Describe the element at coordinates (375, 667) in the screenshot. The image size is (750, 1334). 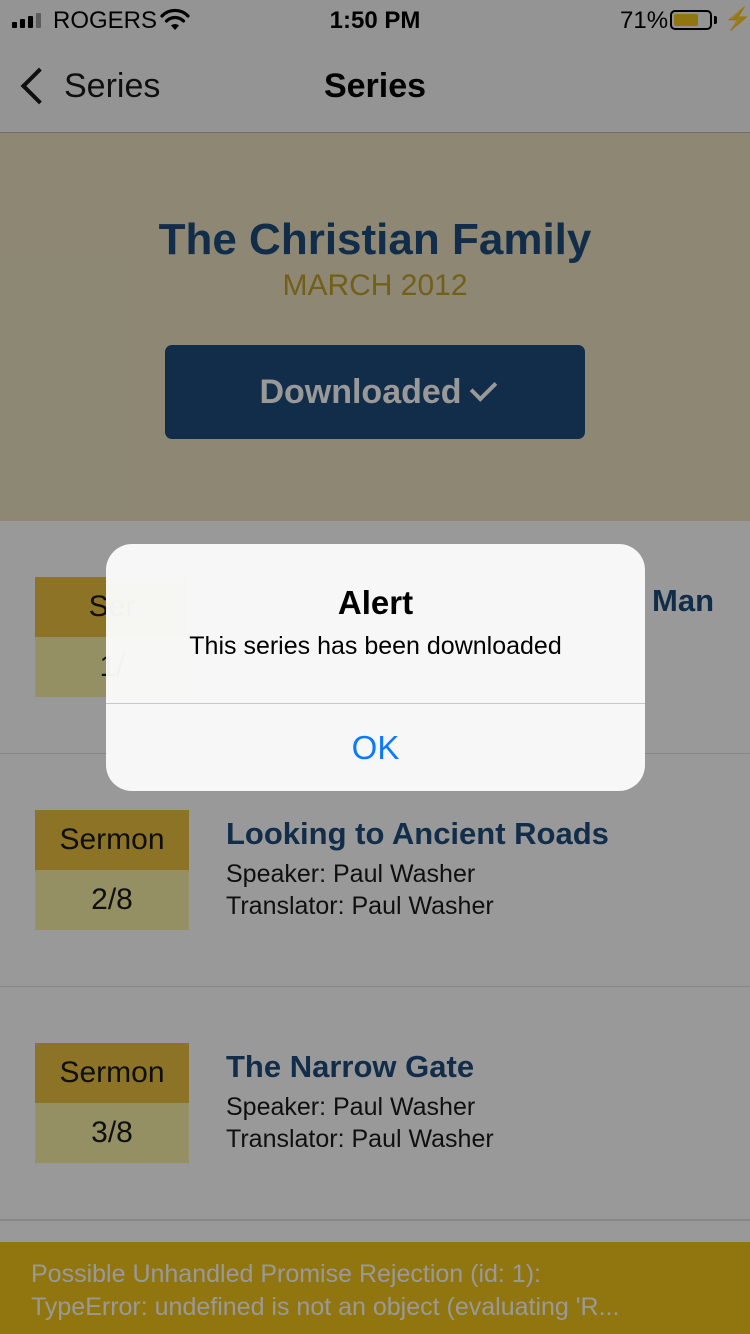
I see `alert-dialog: Alert This series has been downloaded OK` at that location.